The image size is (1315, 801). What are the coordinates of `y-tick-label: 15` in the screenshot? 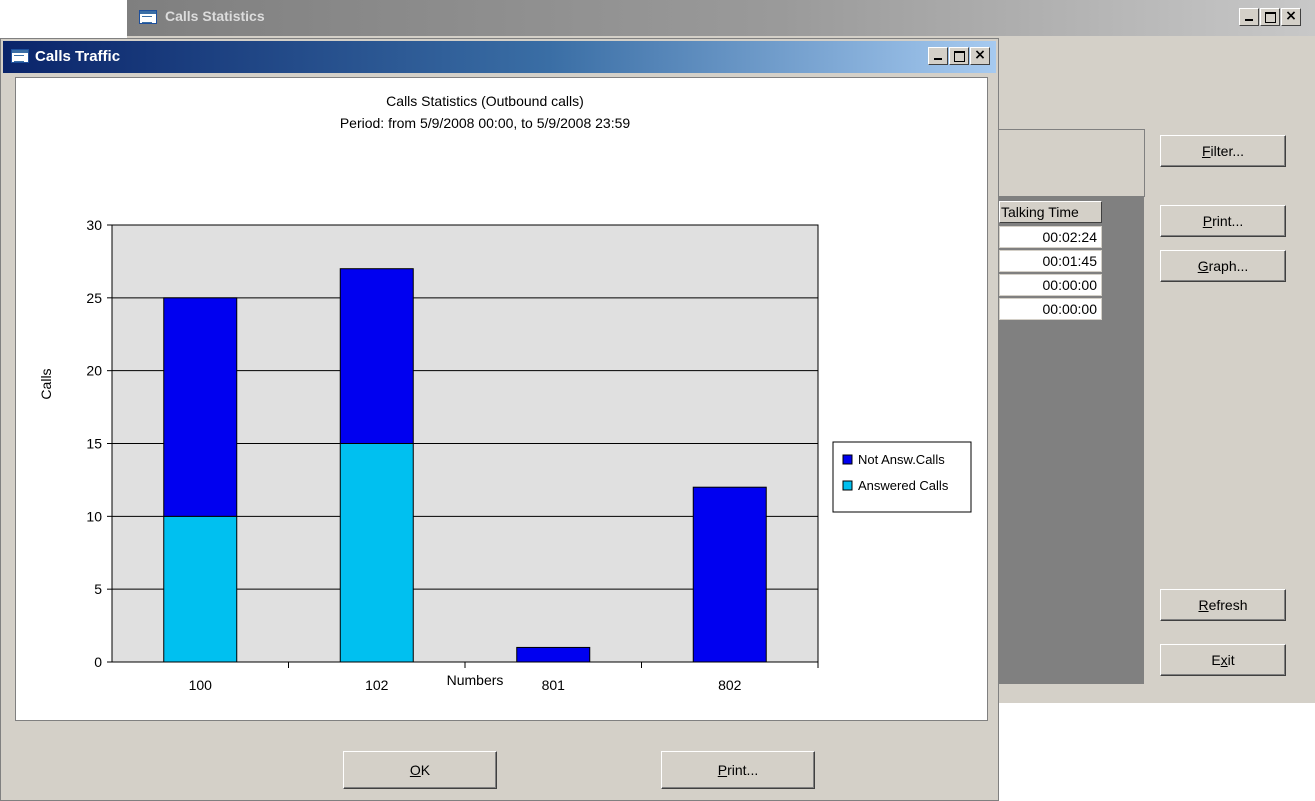 It's located at (94, 444).